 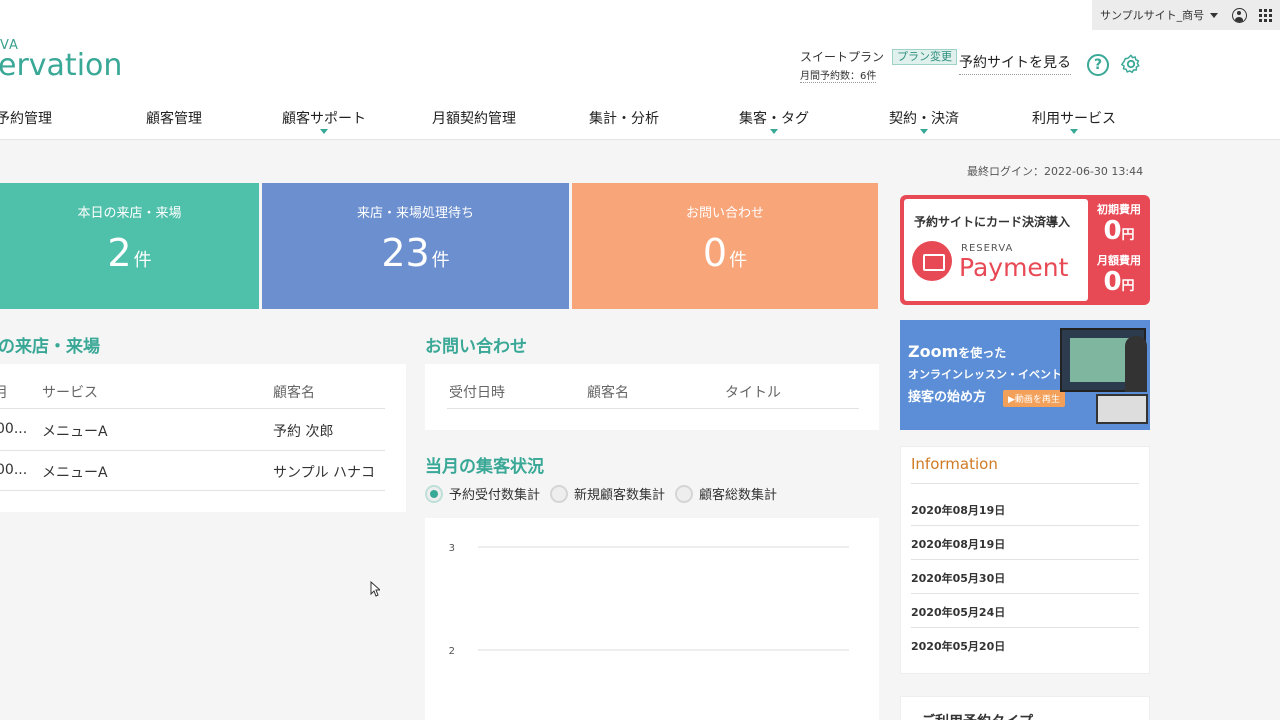 What do you see at coordinates (1034, 398) in the screenshot?
I see `play-video-button: ▶動画を再生` at bounding box center [1034, 398].